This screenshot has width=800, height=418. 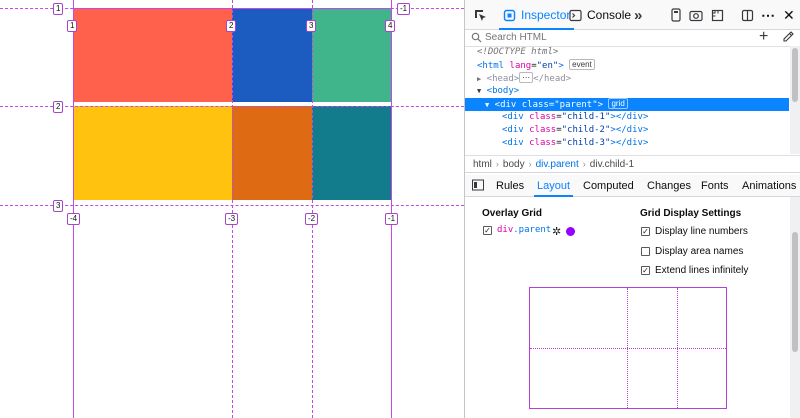 I want to click on grid-color-swatch, so click(x=570, y=231).